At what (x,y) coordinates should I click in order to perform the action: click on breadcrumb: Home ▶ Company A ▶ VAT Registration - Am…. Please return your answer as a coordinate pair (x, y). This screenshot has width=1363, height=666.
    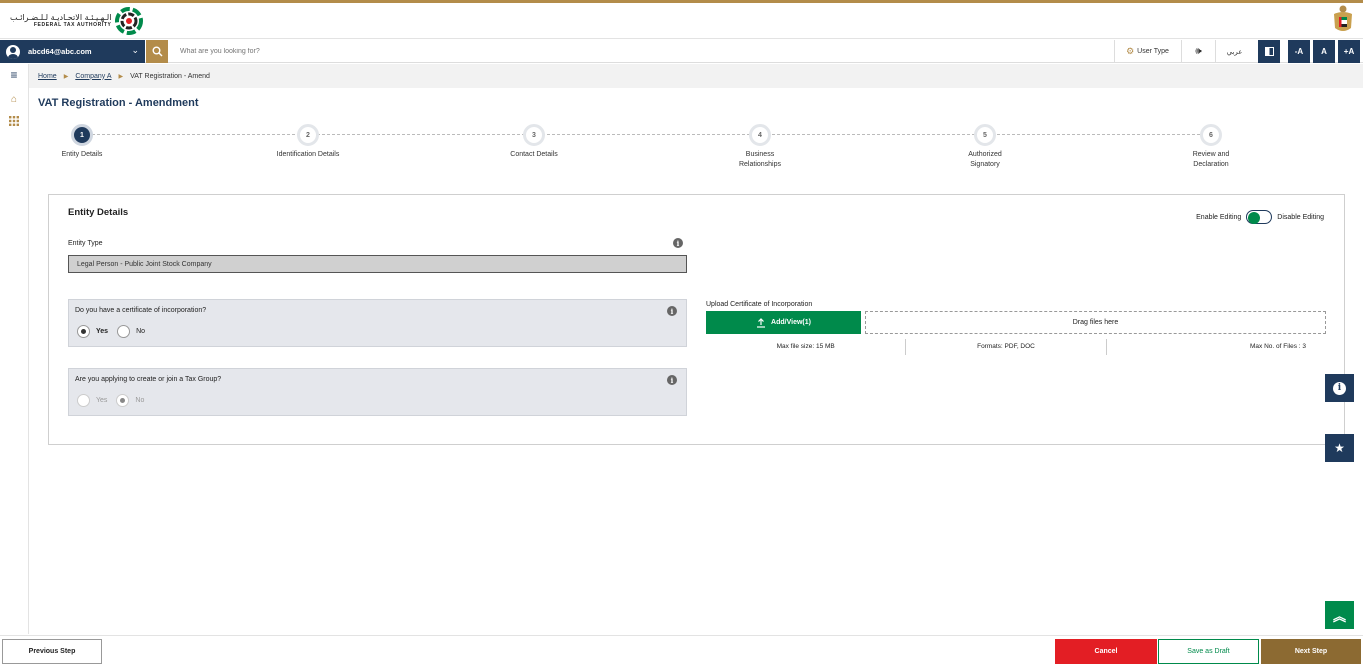
    Looking at the image, I should click on (696, 76).